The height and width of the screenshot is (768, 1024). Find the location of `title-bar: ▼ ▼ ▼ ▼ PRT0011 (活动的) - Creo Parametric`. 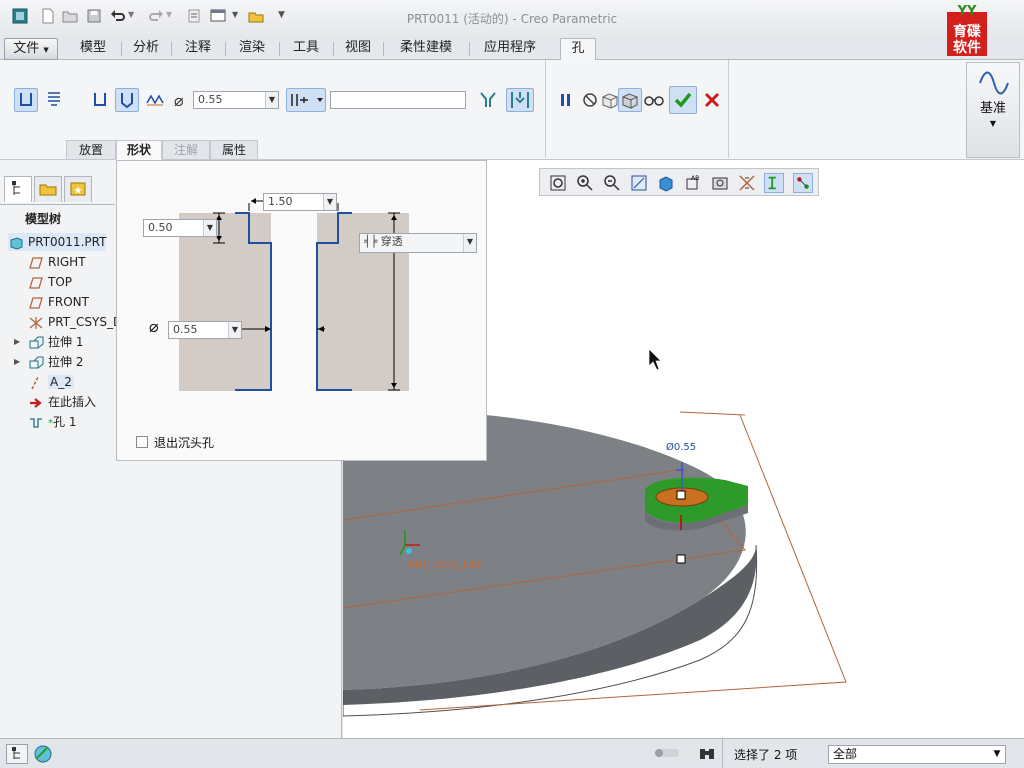

title-bar: ▼ ▼ ▼ ▼ PRT0011 (活动的) - Creo Parametric is located at coordinates (512, 18).